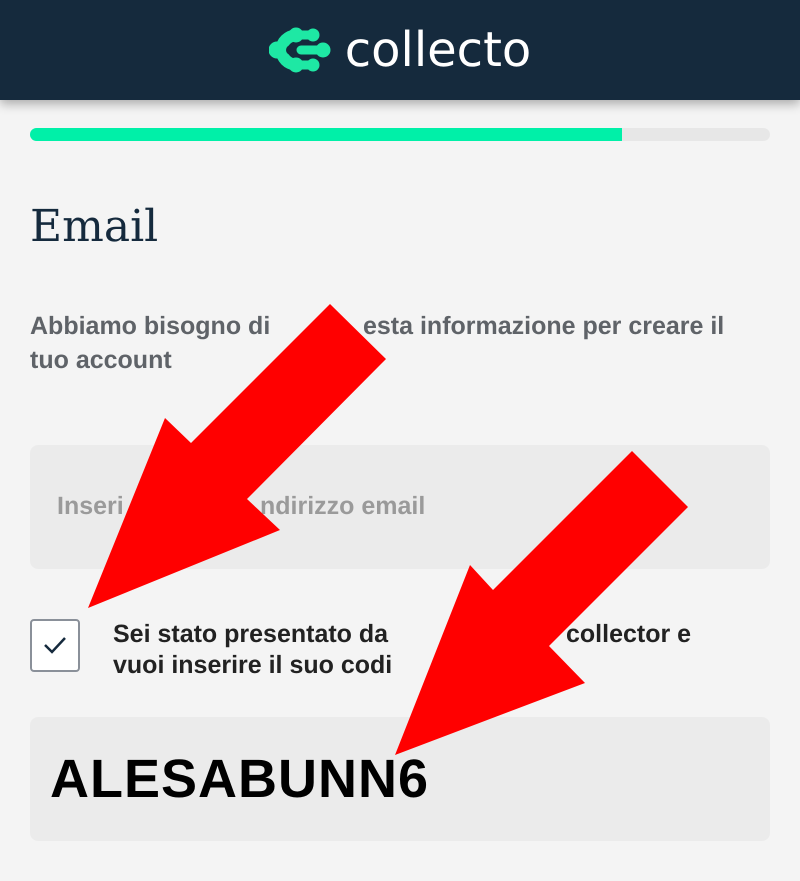 The height and width of the screenshot is (881, 800). I want to click on checkbox-label: Sei stato presentato da, so click(250, 634).